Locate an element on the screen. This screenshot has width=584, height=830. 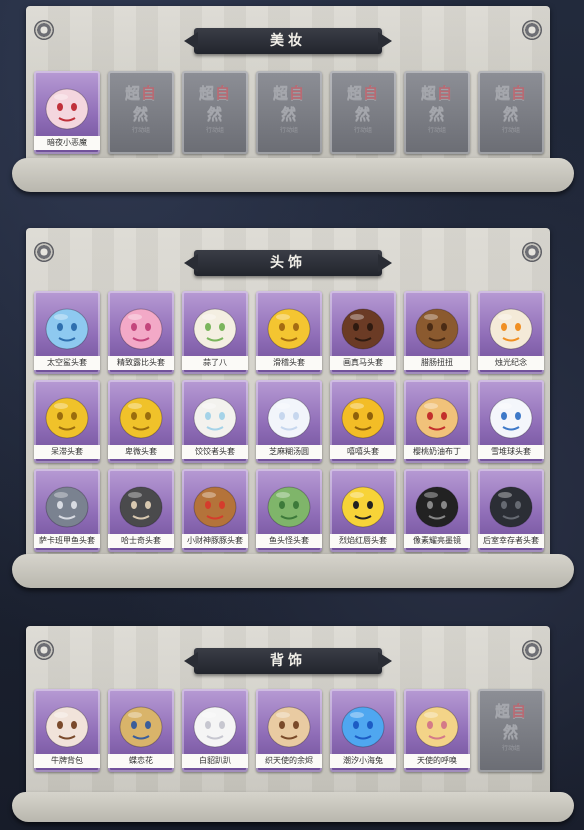
item-card: 织天使的余烬 is located at coordinates (289, 730).